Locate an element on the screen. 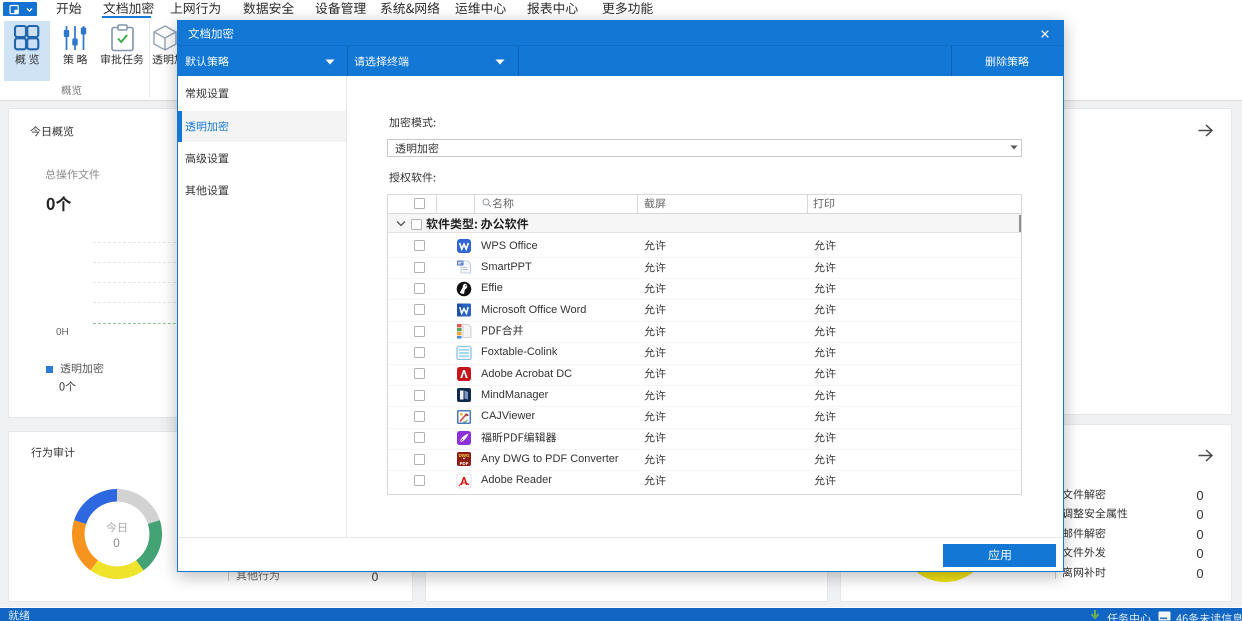 Image resolution: width=1242 pixels, height=621 pixels. svg-text: DWG is located at coordinates (463, 456).